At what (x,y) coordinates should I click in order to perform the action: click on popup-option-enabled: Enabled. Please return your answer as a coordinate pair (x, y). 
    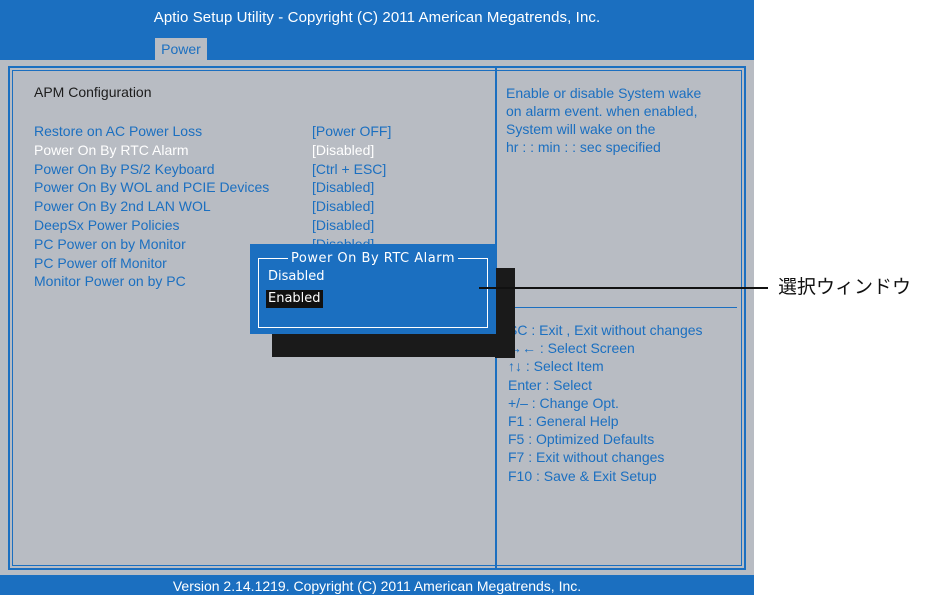
    Looking at the image, I should click on (294, 299).